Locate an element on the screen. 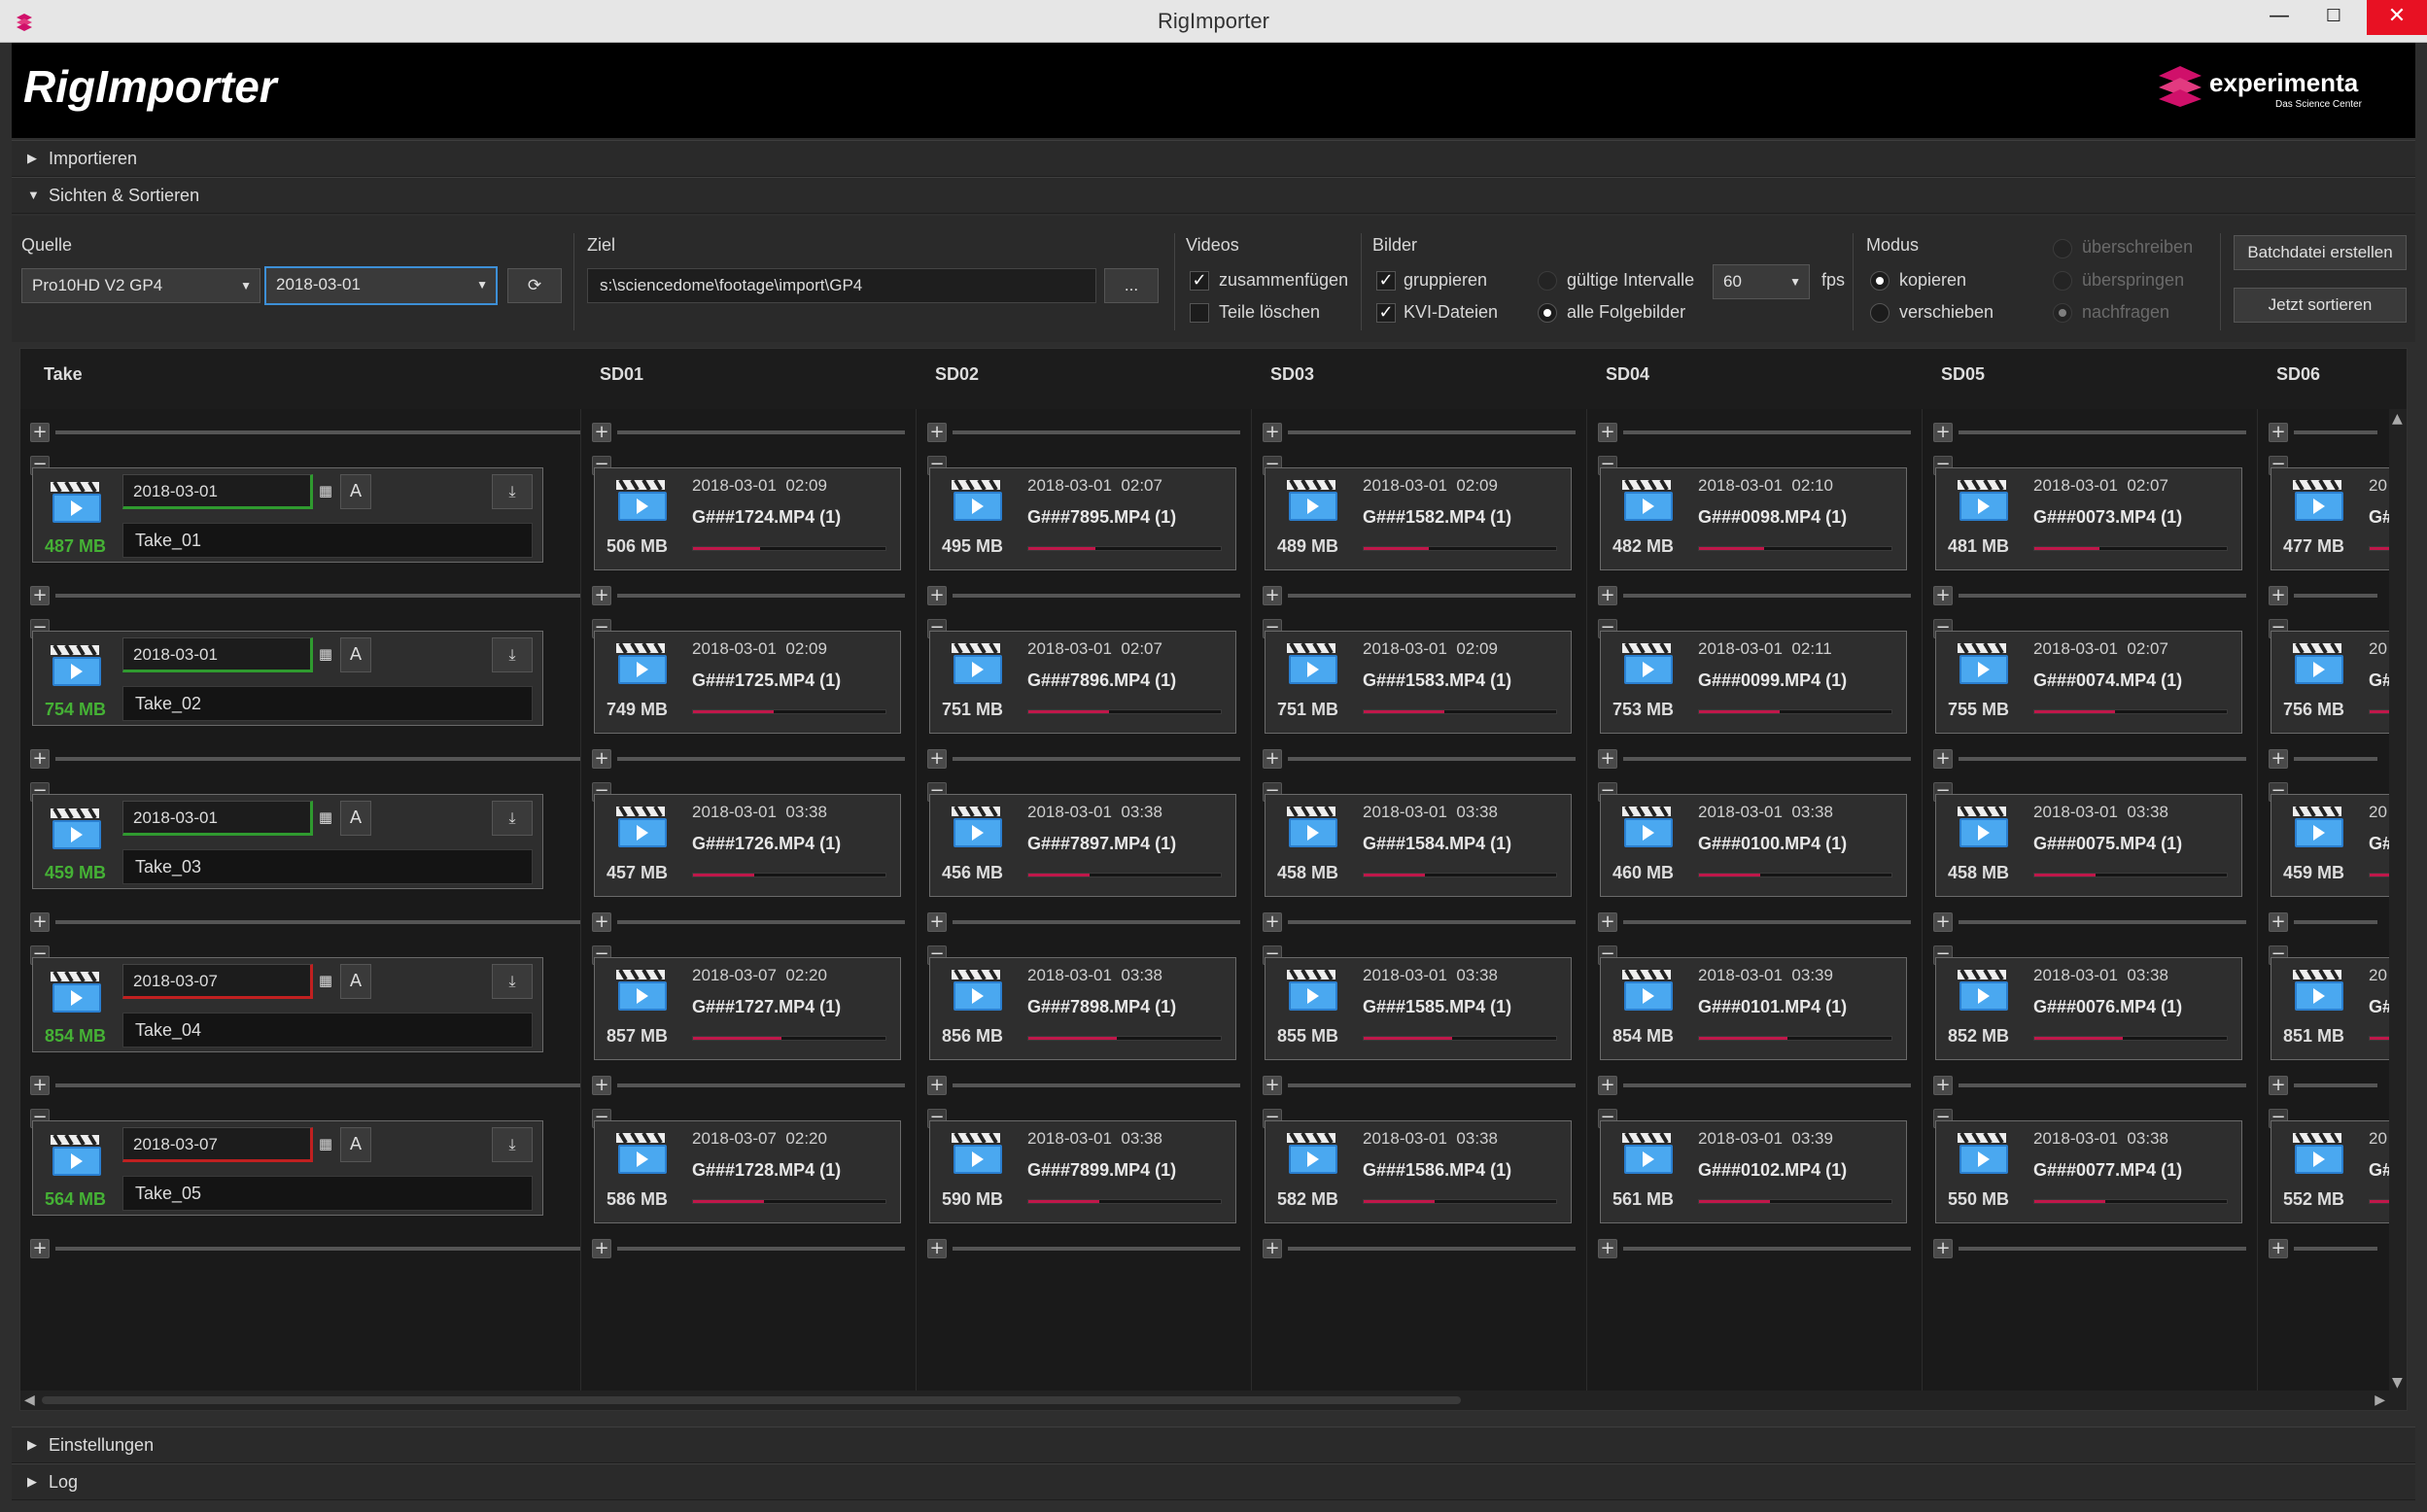 The image size is (2427, 1512). close-button: ✕ is located at coordinates (2397, 17).